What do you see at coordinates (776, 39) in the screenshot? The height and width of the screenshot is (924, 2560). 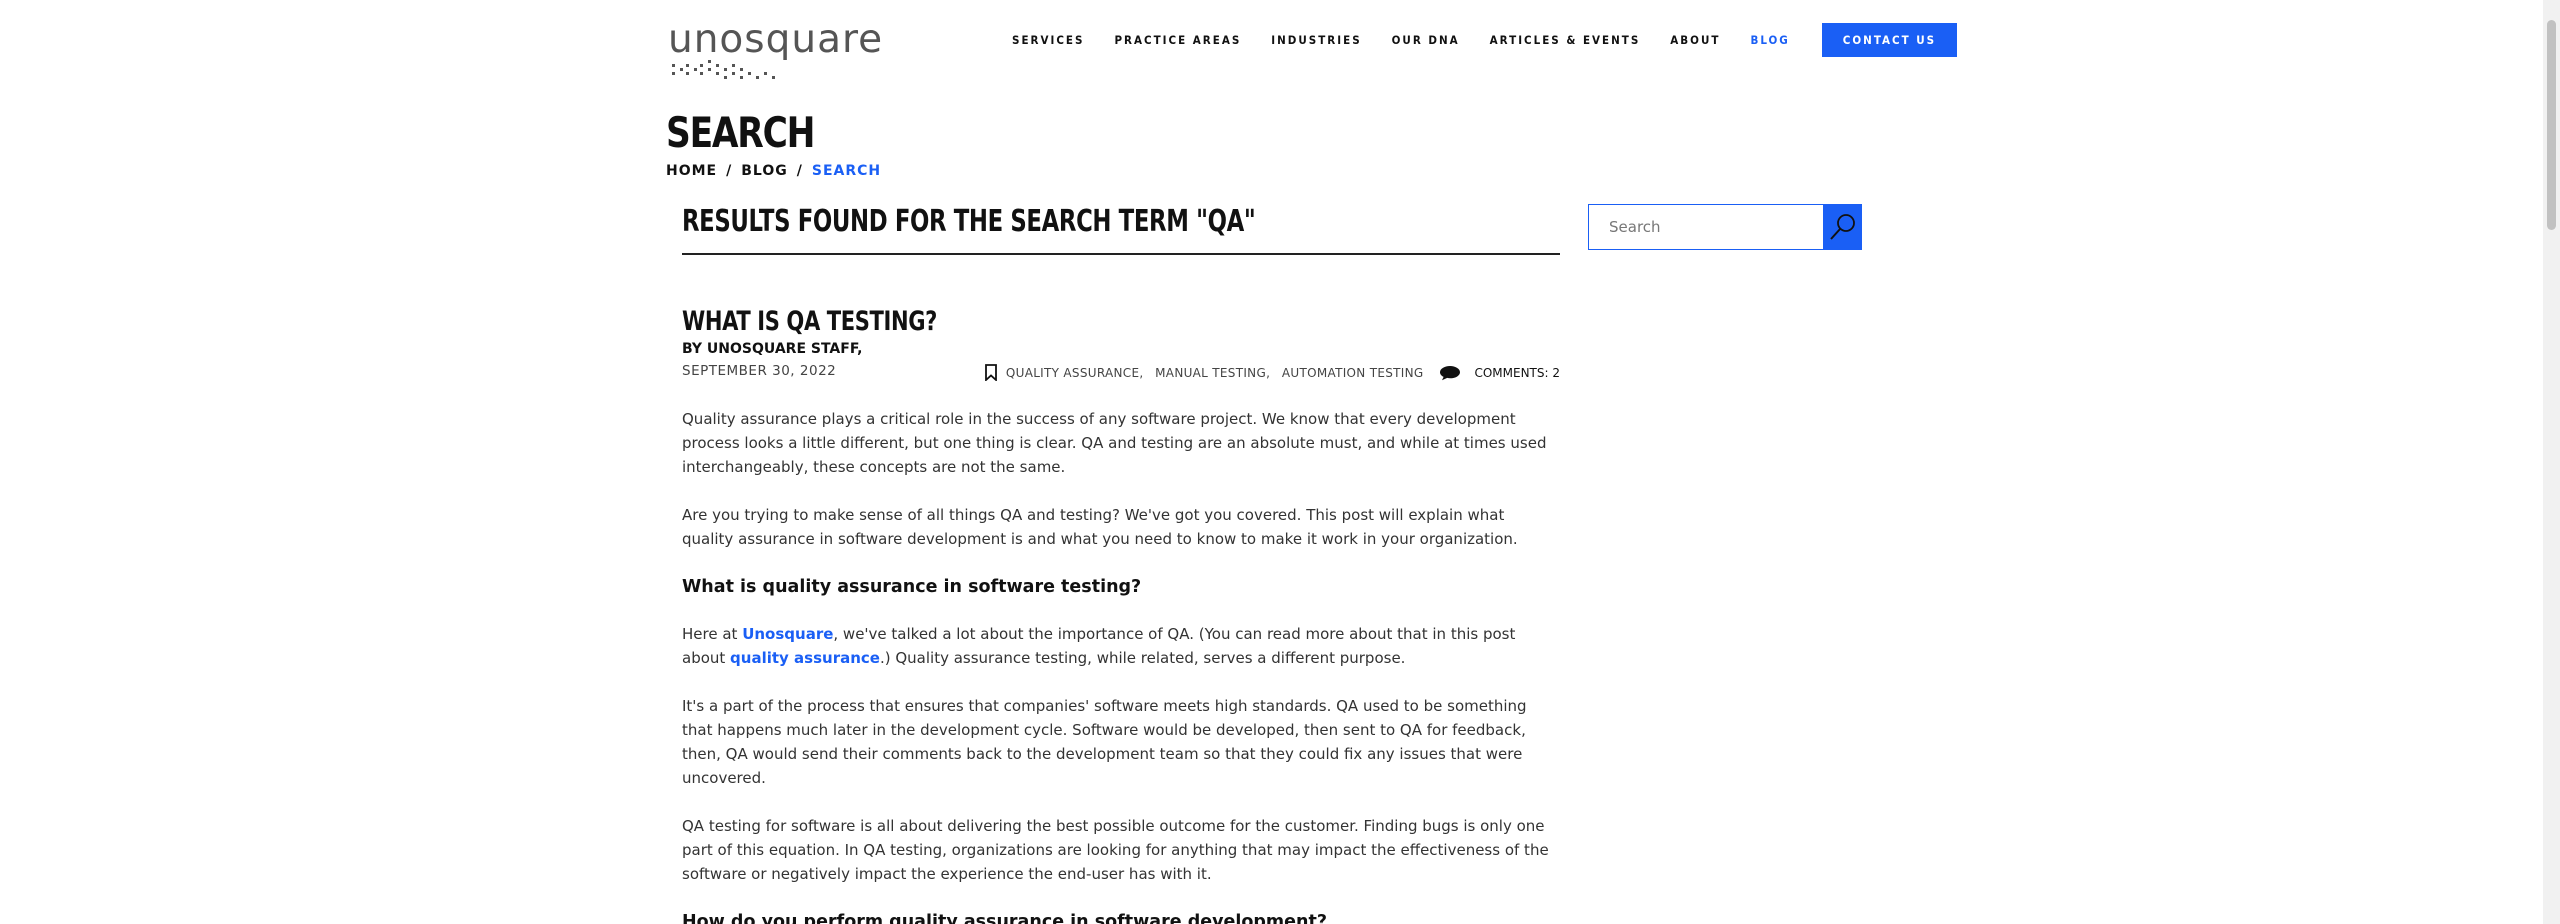 I see `logo-text: unosquare` at bounding box center [776, 39].